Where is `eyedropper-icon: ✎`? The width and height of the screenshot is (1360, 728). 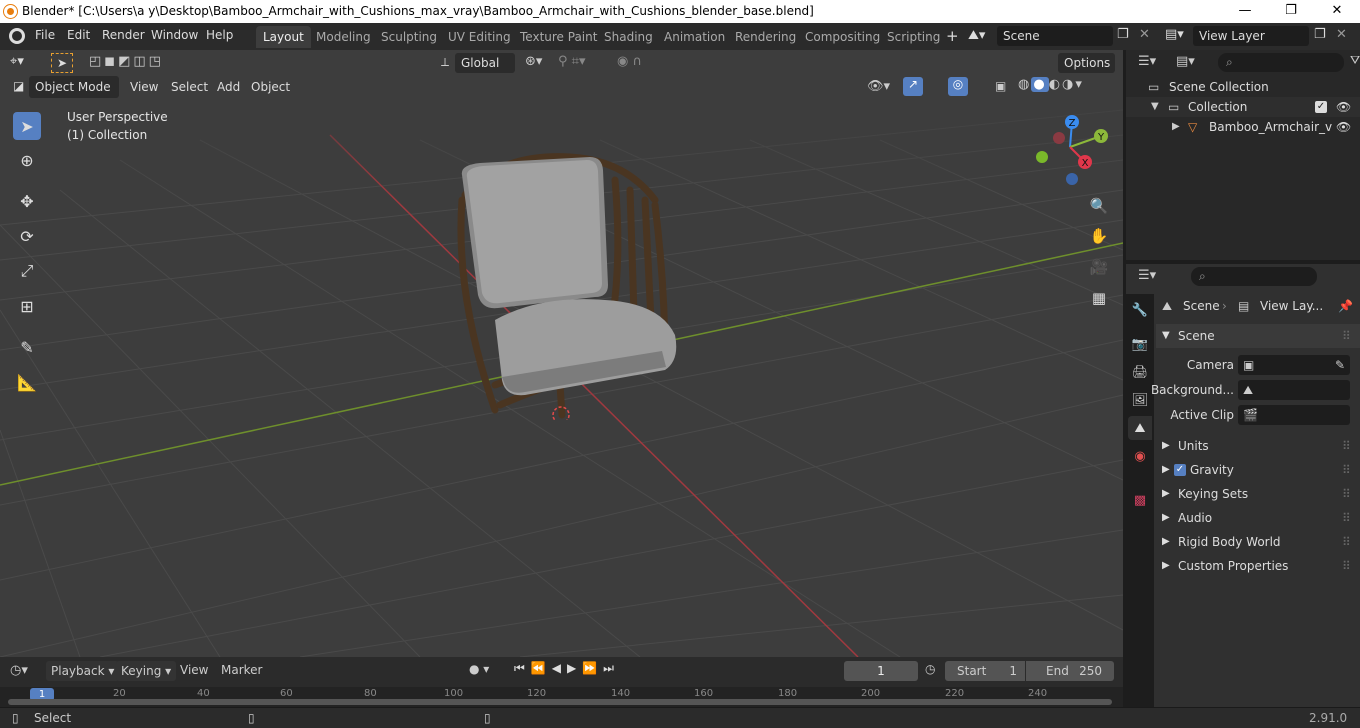
eyedropper-icon: ✎ is located at coordinates (1340, 365).